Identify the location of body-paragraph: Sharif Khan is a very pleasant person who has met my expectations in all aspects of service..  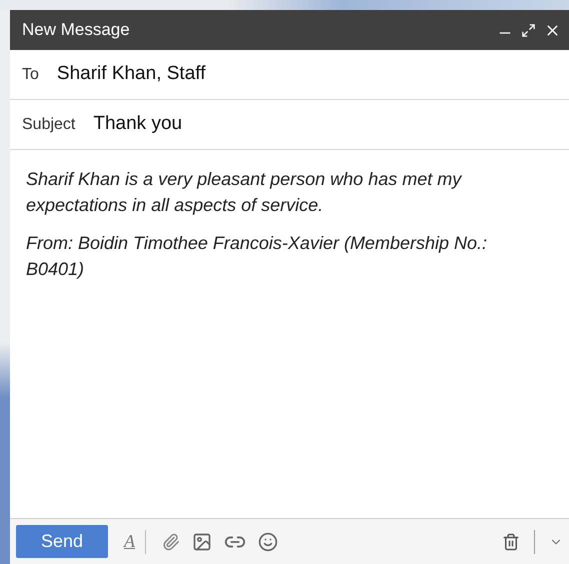
(244, 192).